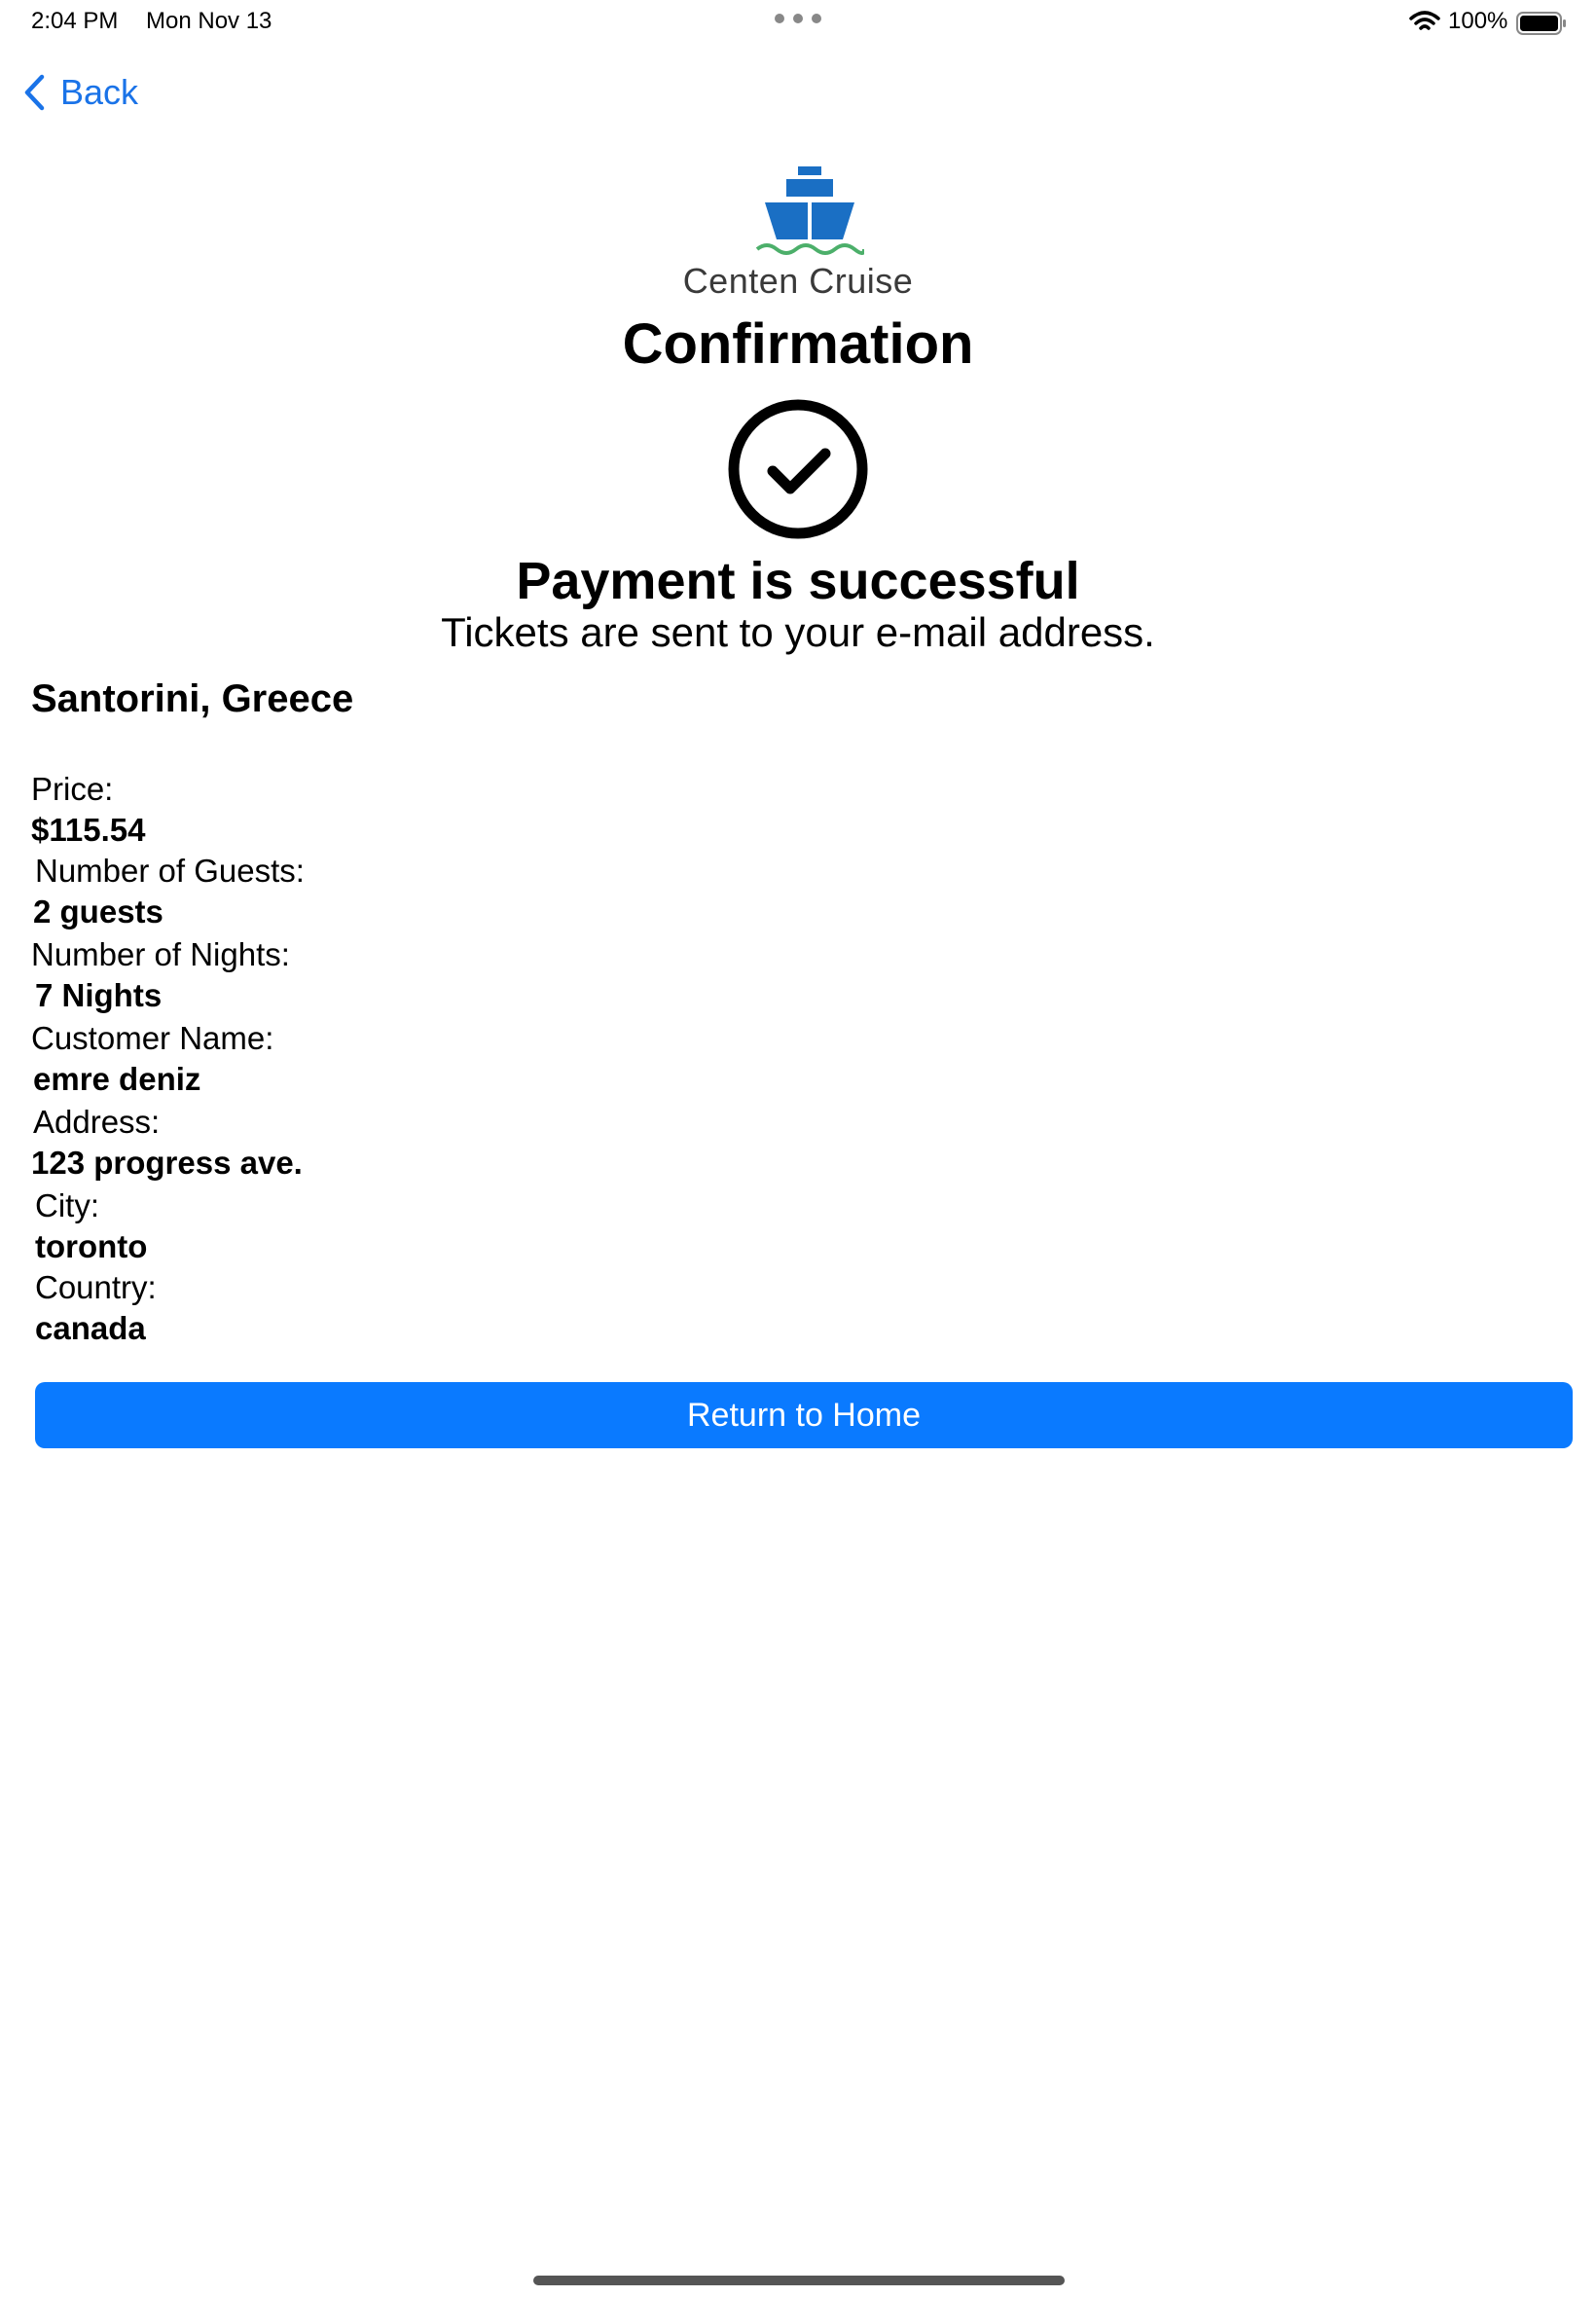 This screenshot has height=2297, width=1596. What do you see at coordinates (88, 830) in the screenshot?
I see `price-value: $115.54` at bounding box center [88, 830].